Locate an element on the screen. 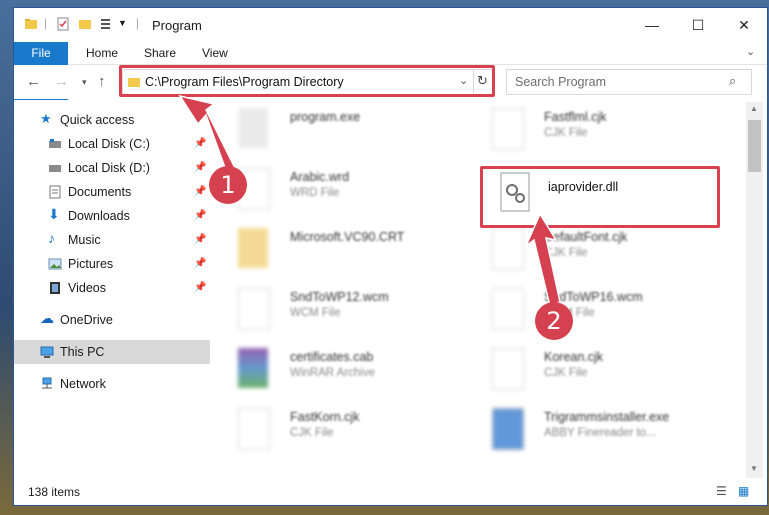 The width and height of the screenshot is (769, 515). nav-item-videos: Videos 📌 is located at coordinates (112, 288).